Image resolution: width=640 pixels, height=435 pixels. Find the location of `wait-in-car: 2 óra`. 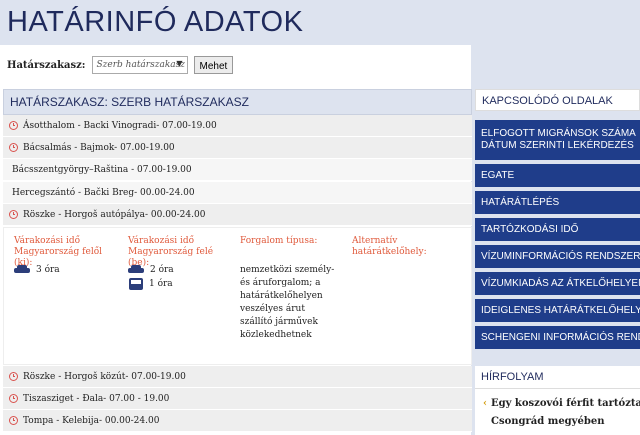

wait-in-car: 2 óra is located at coordinates (151, 270).